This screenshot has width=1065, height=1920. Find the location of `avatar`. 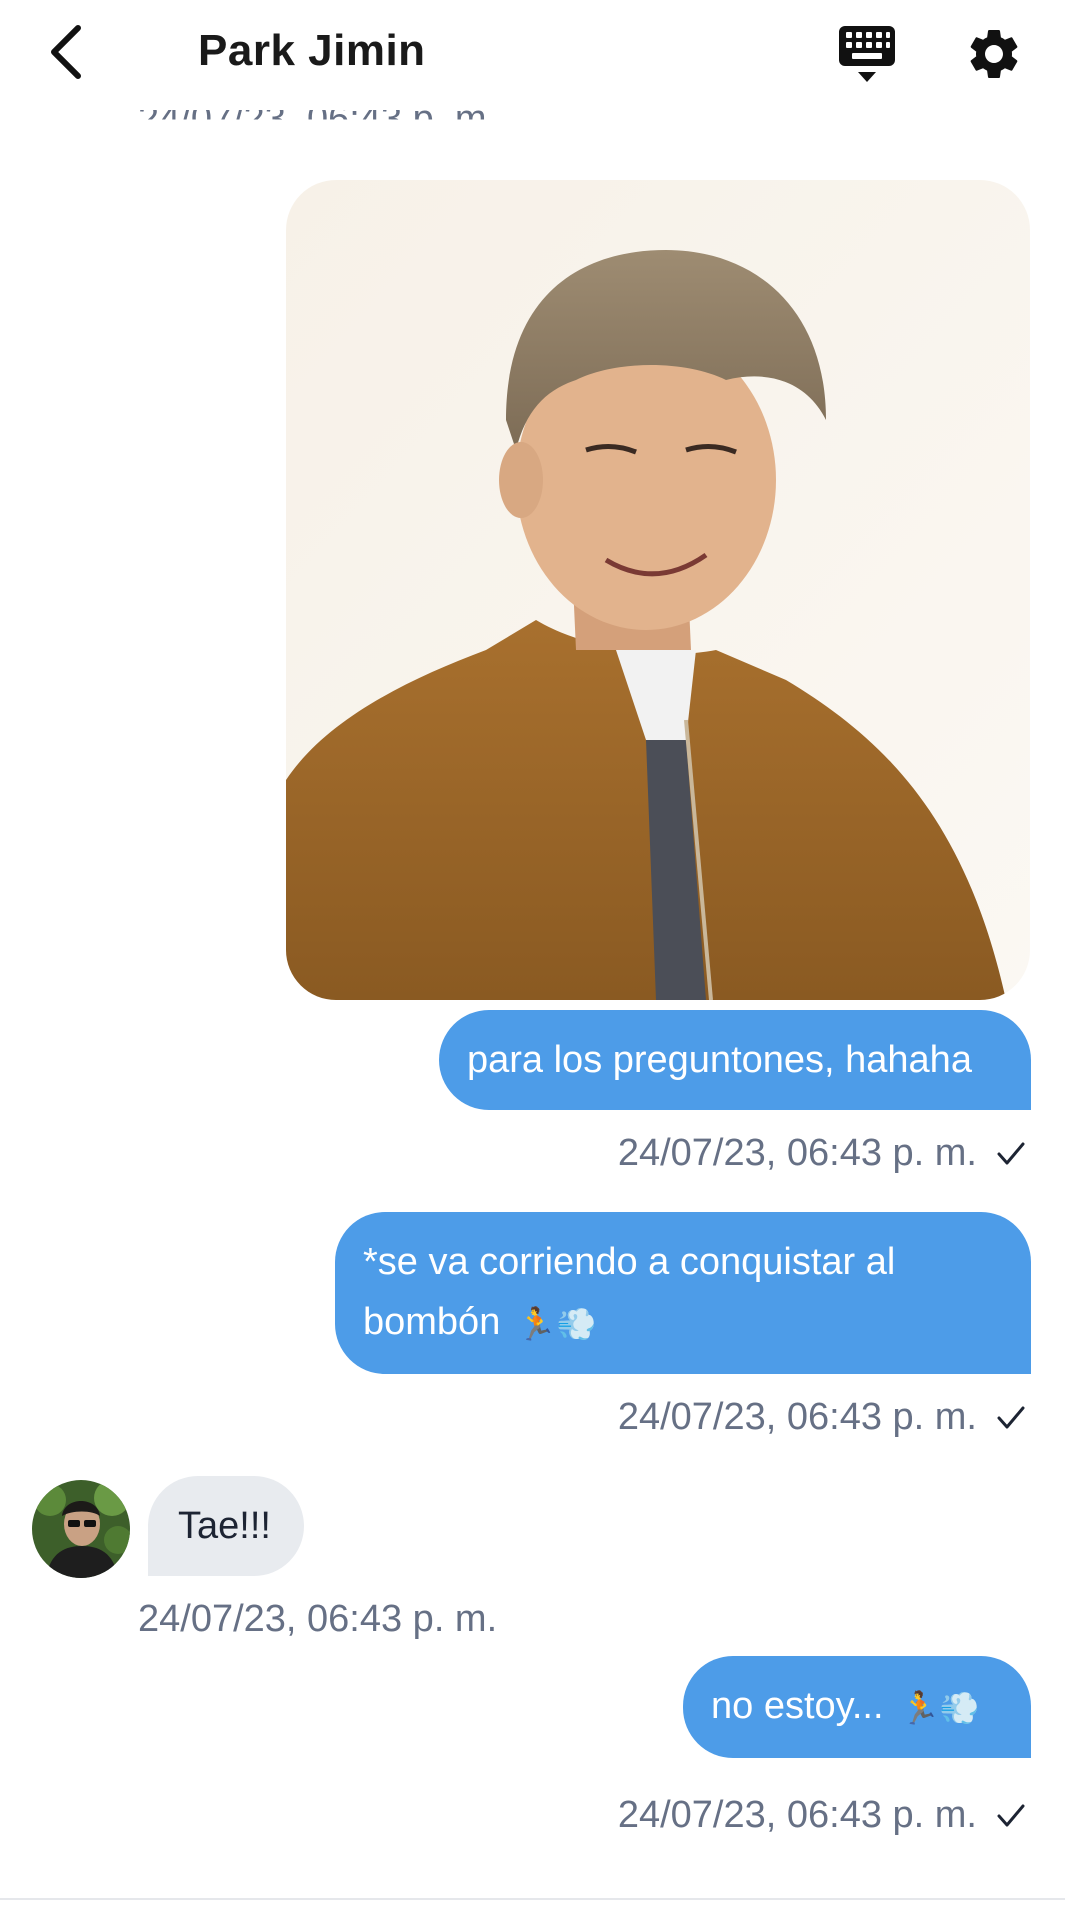

avatar is located at coordinates (81, 1529).